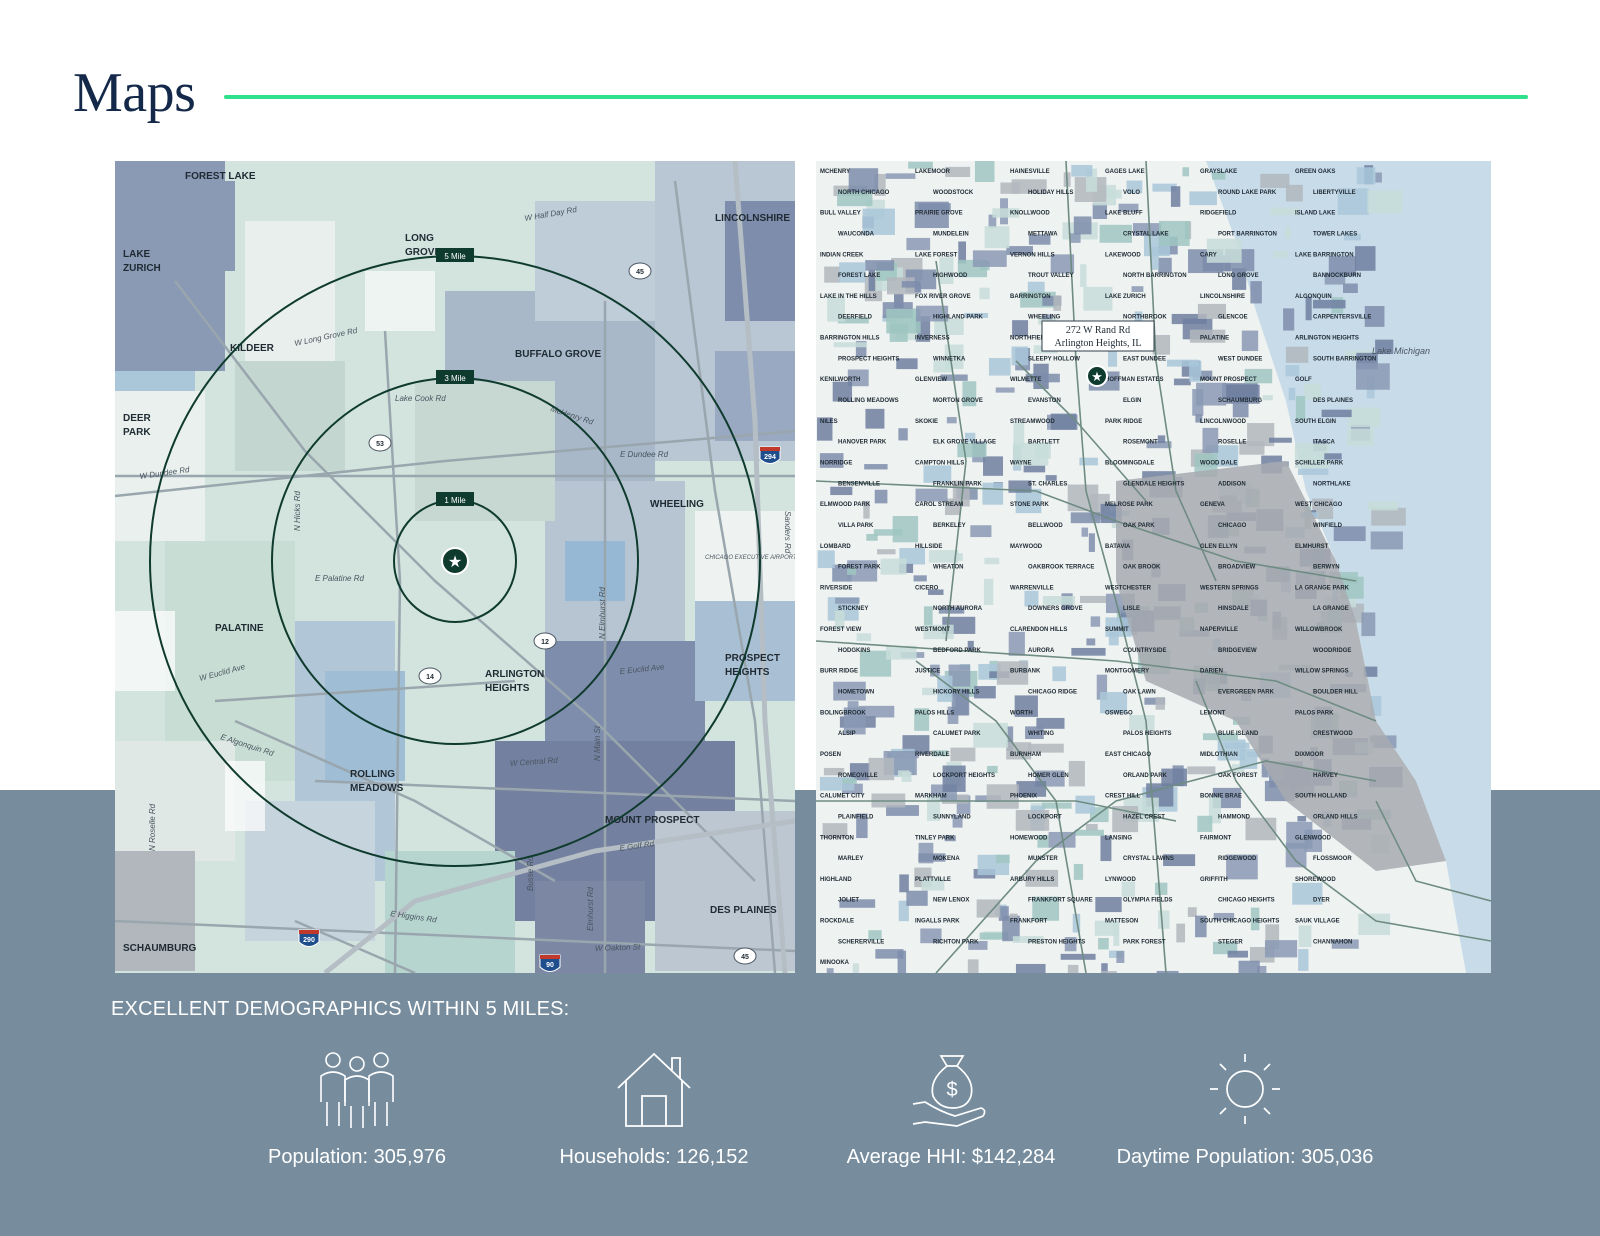  Describe the element at coordinates (1218, 463) in the screenshot. I see `place-wood-dale: WOOD DALE` at that location.